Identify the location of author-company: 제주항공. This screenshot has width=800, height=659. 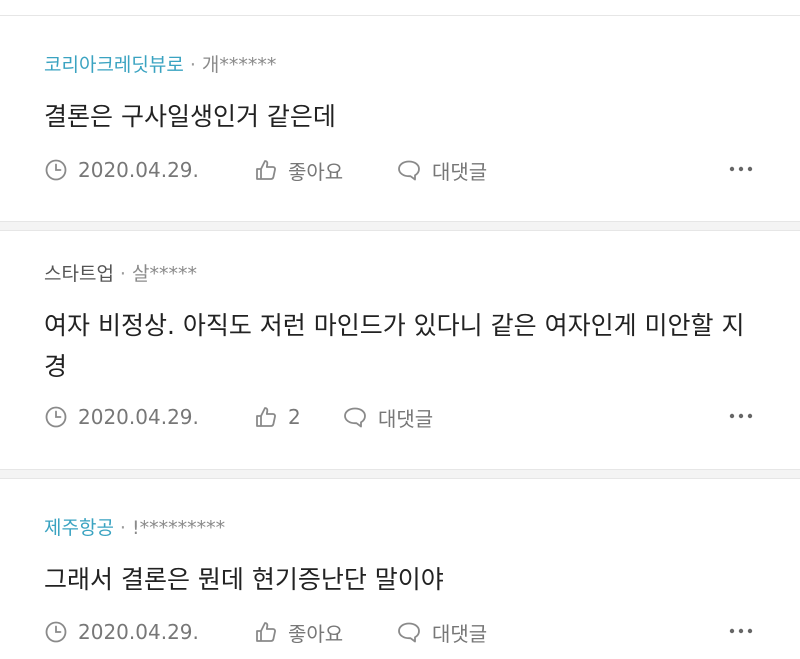
(79, 528).